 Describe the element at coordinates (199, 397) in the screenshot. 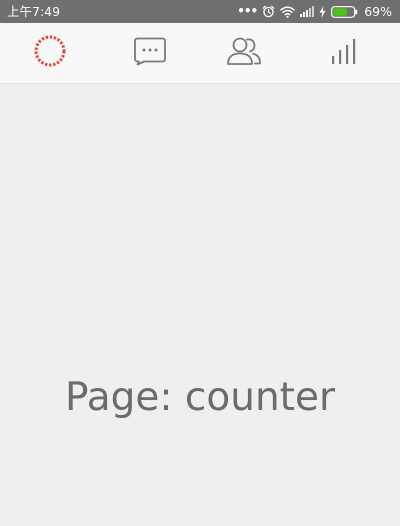

I see `page-label: Page: counter` at that location.